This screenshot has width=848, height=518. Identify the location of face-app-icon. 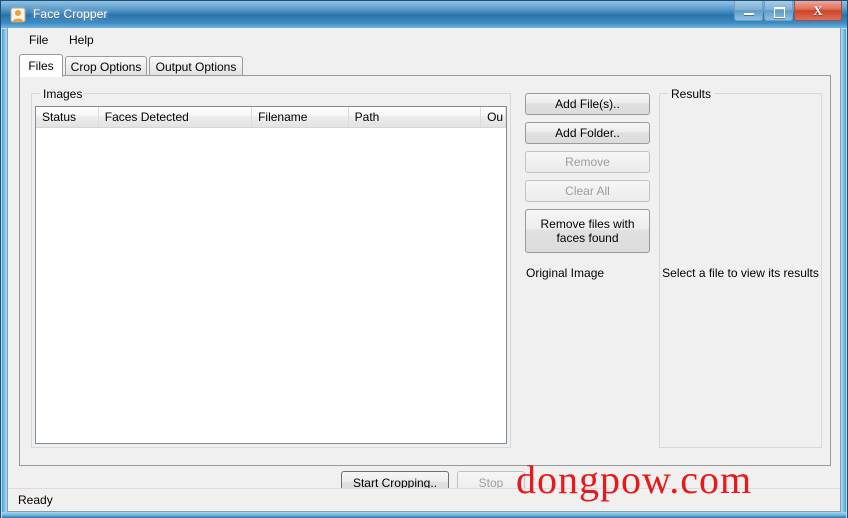
(18, 15).